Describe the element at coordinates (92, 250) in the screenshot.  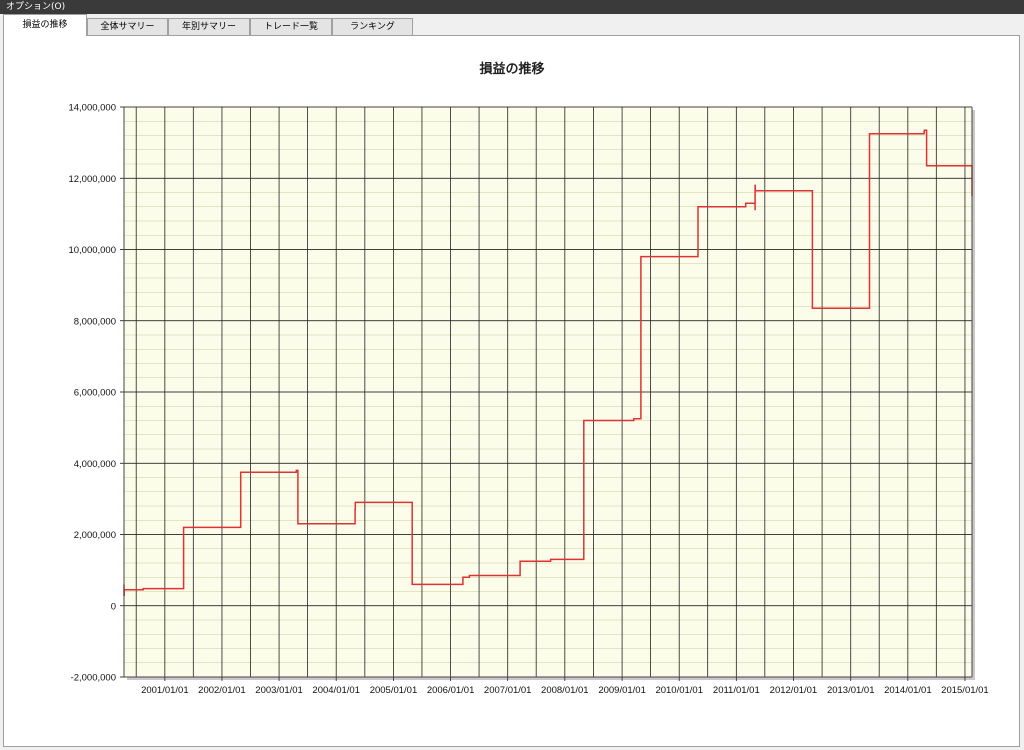
I see `y-tick-label: 10,000,000` at that location.